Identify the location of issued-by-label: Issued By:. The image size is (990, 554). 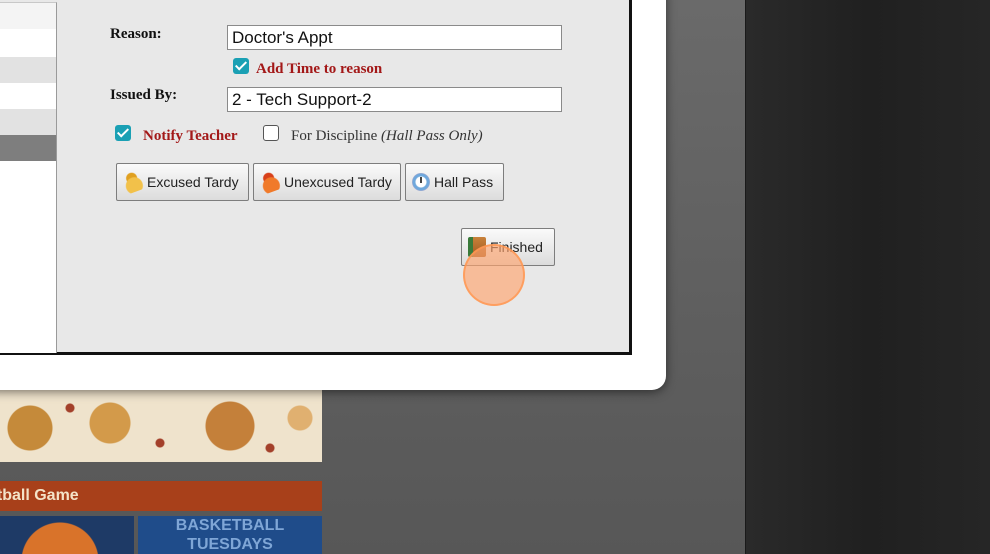
(144, 95).